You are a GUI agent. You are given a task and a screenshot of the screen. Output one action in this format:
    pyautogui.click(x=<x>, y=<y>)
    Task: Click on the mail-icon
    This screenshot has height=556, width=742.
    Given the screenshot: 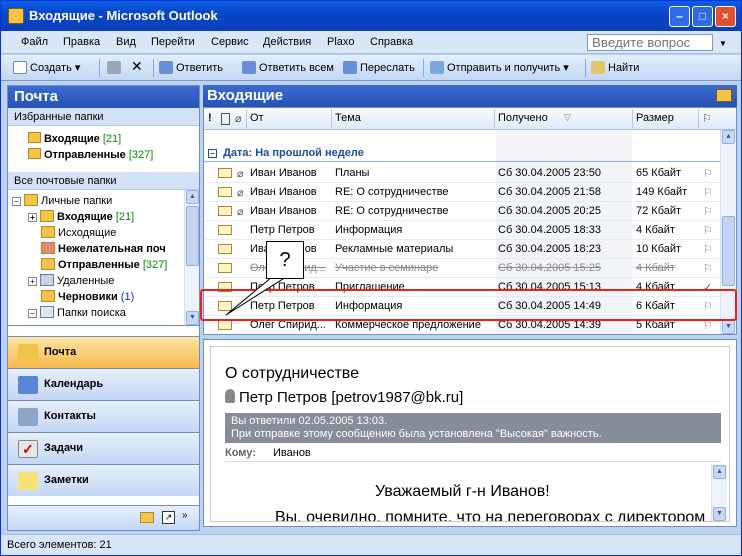 What is the action you would take?
    pyautogui.click(x=28, y=353)
    